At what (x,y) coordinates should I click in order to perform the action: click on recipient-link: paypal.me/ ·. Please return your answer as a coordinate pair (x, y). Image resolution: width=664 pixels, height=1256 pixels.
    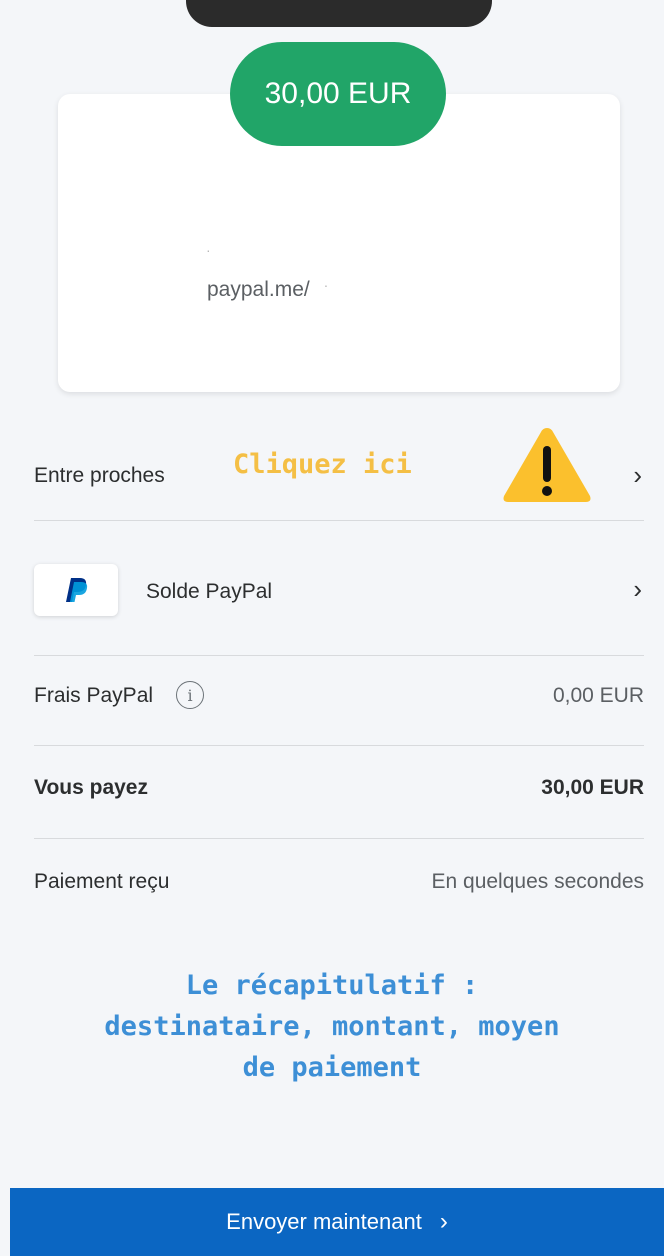
    Looking at the image, I should click on (267, 289).